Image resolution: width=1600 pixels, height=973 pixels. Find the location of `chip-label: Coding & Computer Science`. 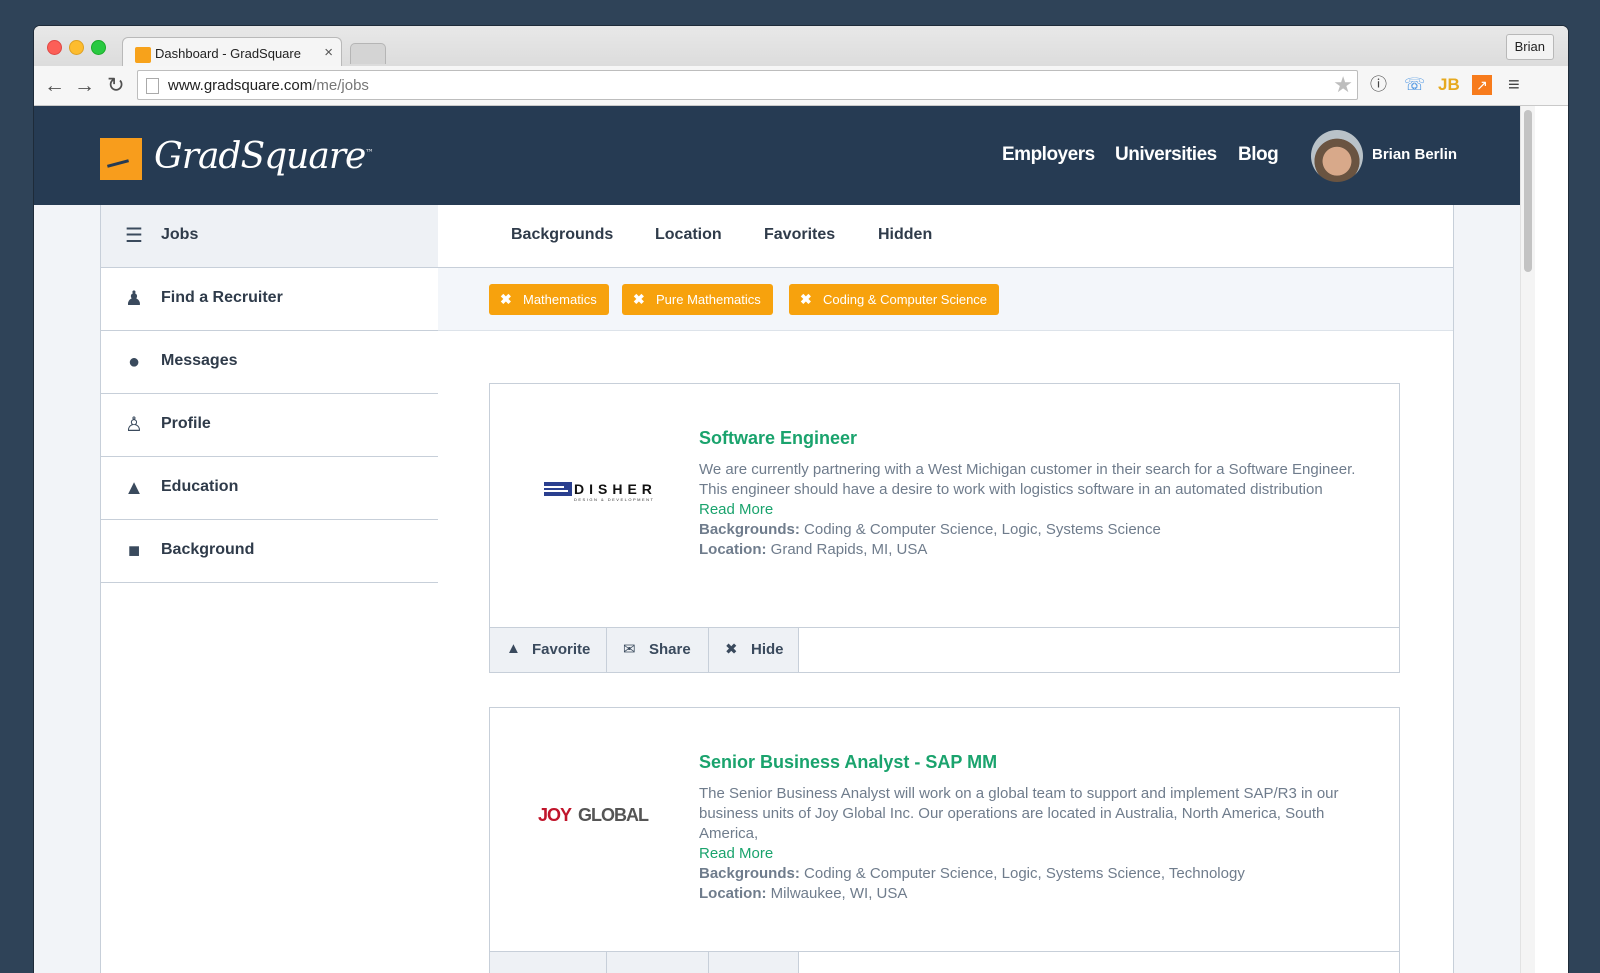

chip-label: Coding & Computer Science is located at coordinates (905, 299).